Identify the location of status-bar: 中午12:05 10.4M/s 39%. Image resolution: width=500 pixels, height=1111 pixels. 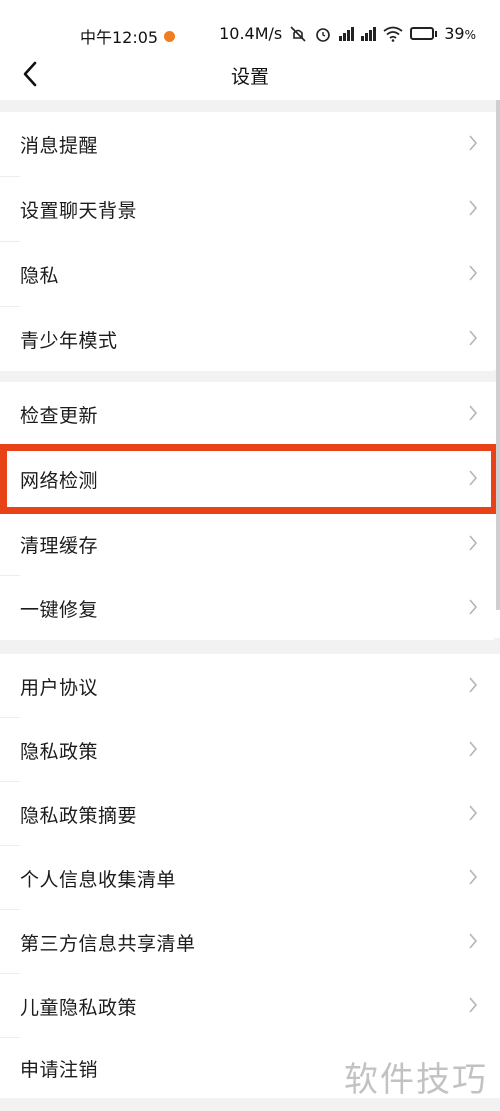
(250, 23).